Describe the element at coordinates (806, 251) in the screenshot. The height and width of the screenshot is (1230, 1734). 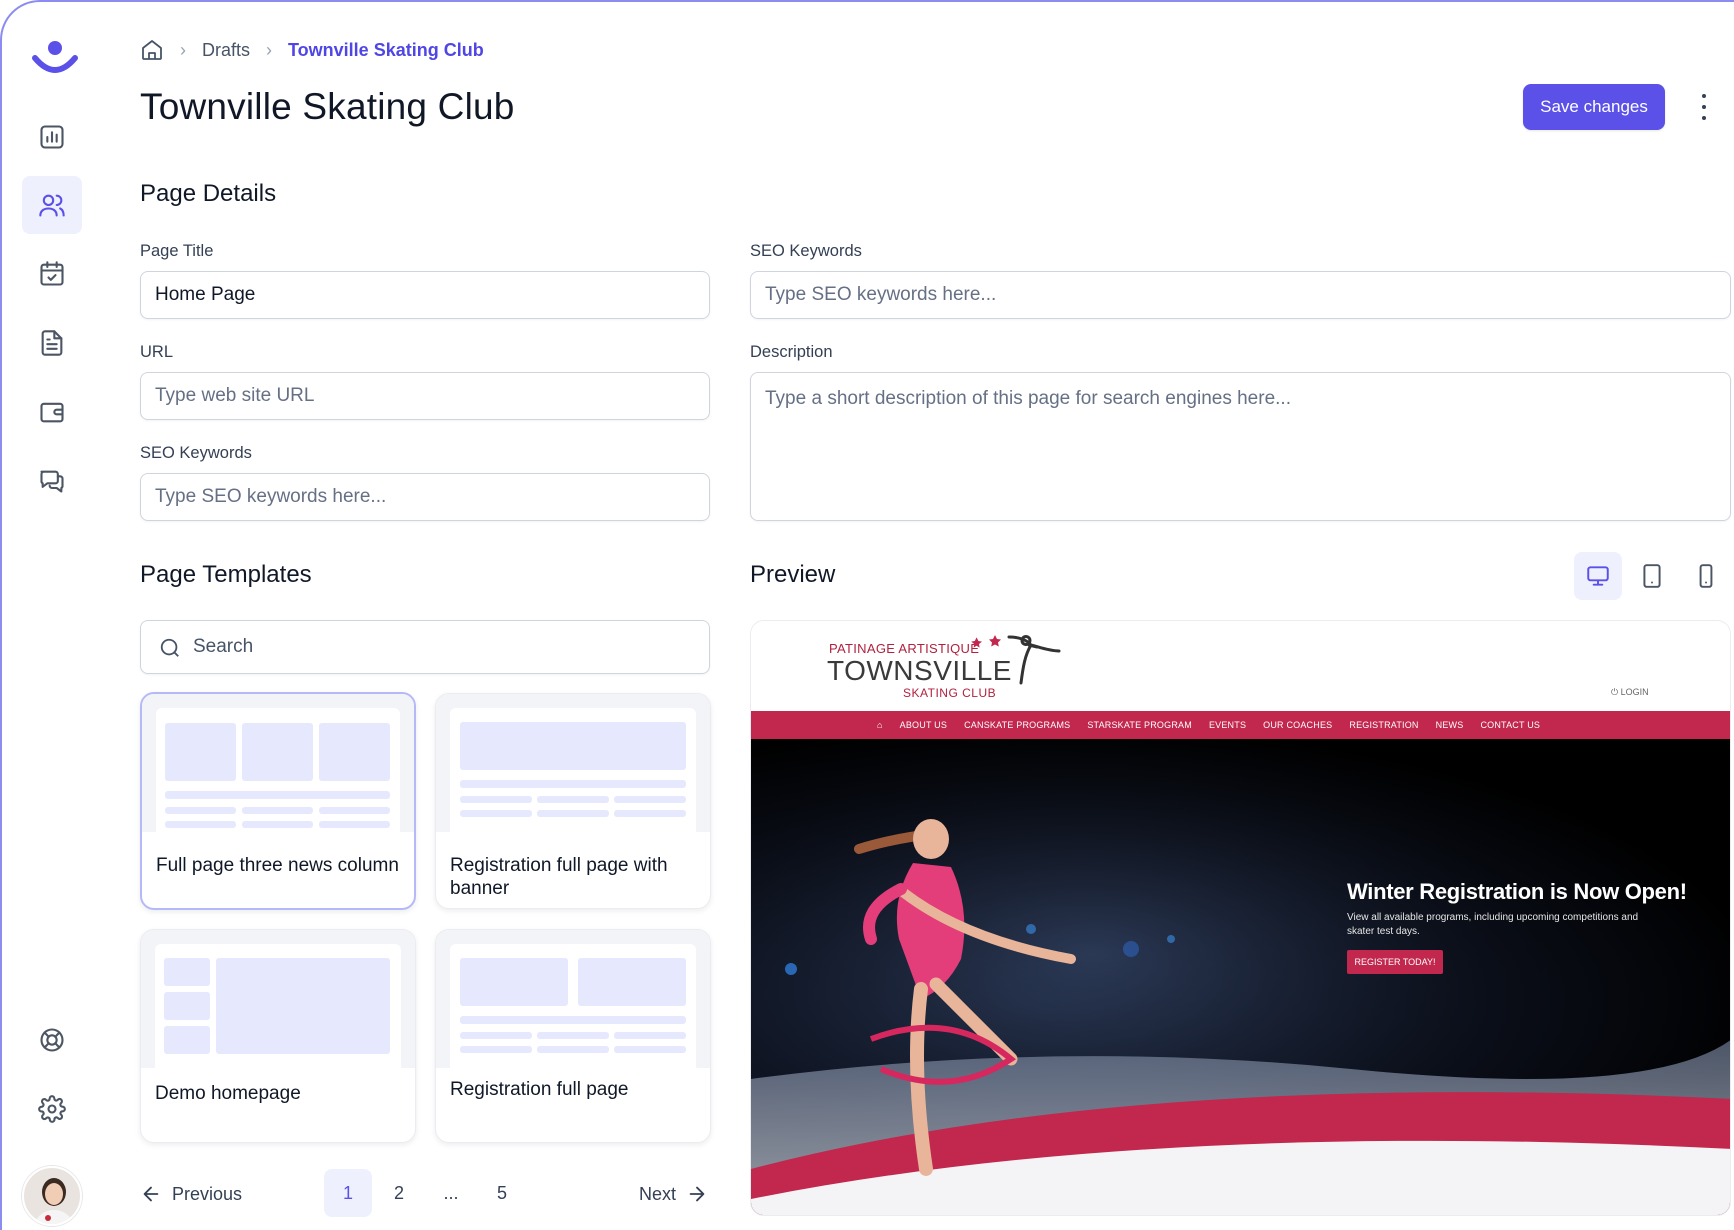
I see `seo-keywords-label-secondary: SEO Keywords` at that location.